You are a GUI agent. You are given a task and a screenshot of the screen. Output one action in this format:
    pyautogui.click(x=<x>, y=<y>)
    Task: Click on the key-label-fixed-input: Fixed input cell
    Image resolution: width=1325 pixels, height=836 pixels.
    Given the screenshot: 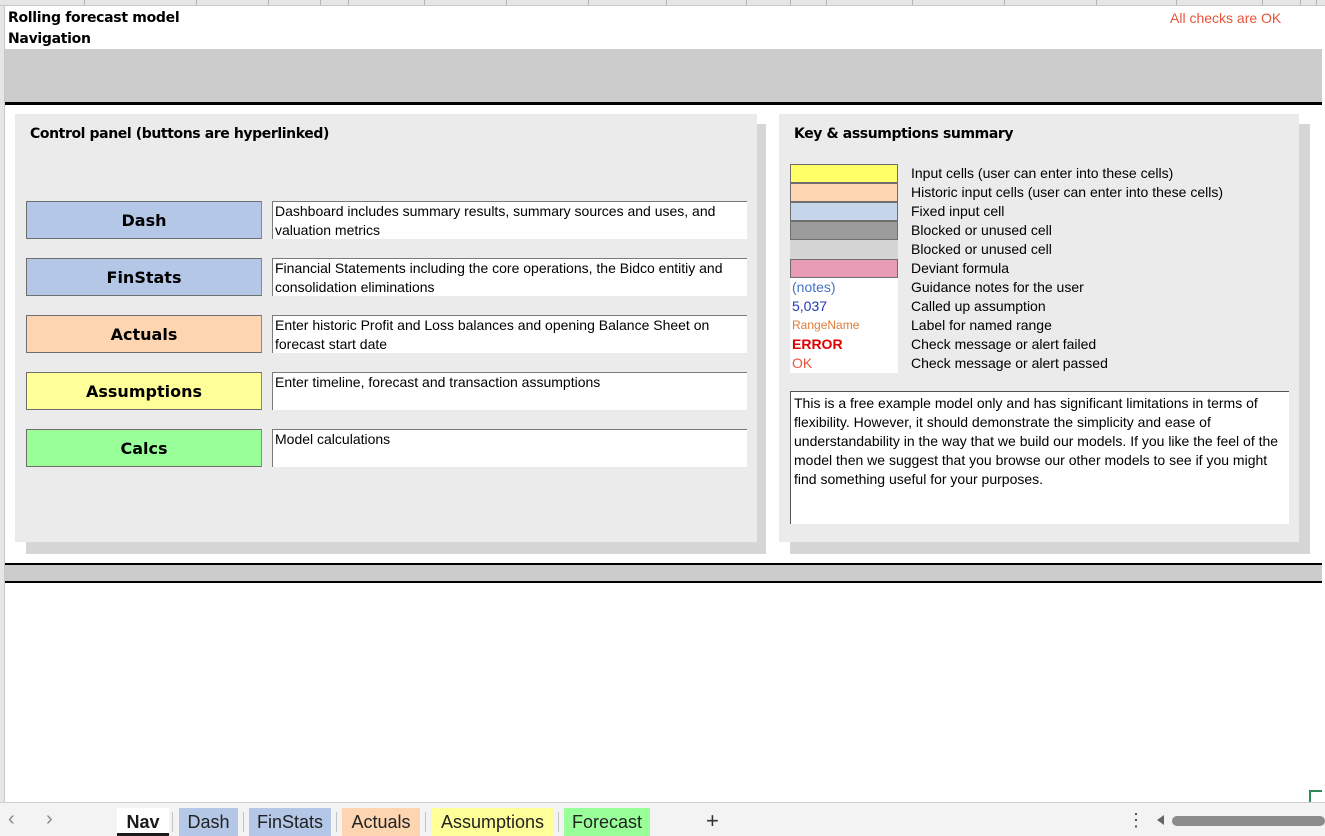 What is the action you would take?
    pyautogui.click(x=958, y=211)
    